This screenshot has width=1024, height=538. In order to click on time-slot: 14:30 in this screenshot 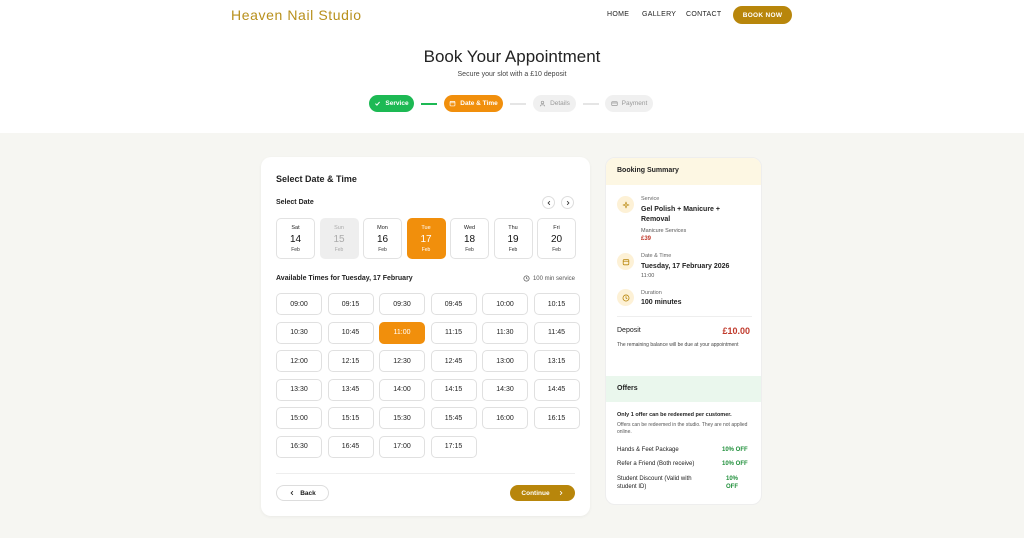, I will do `click(505, 389)`.